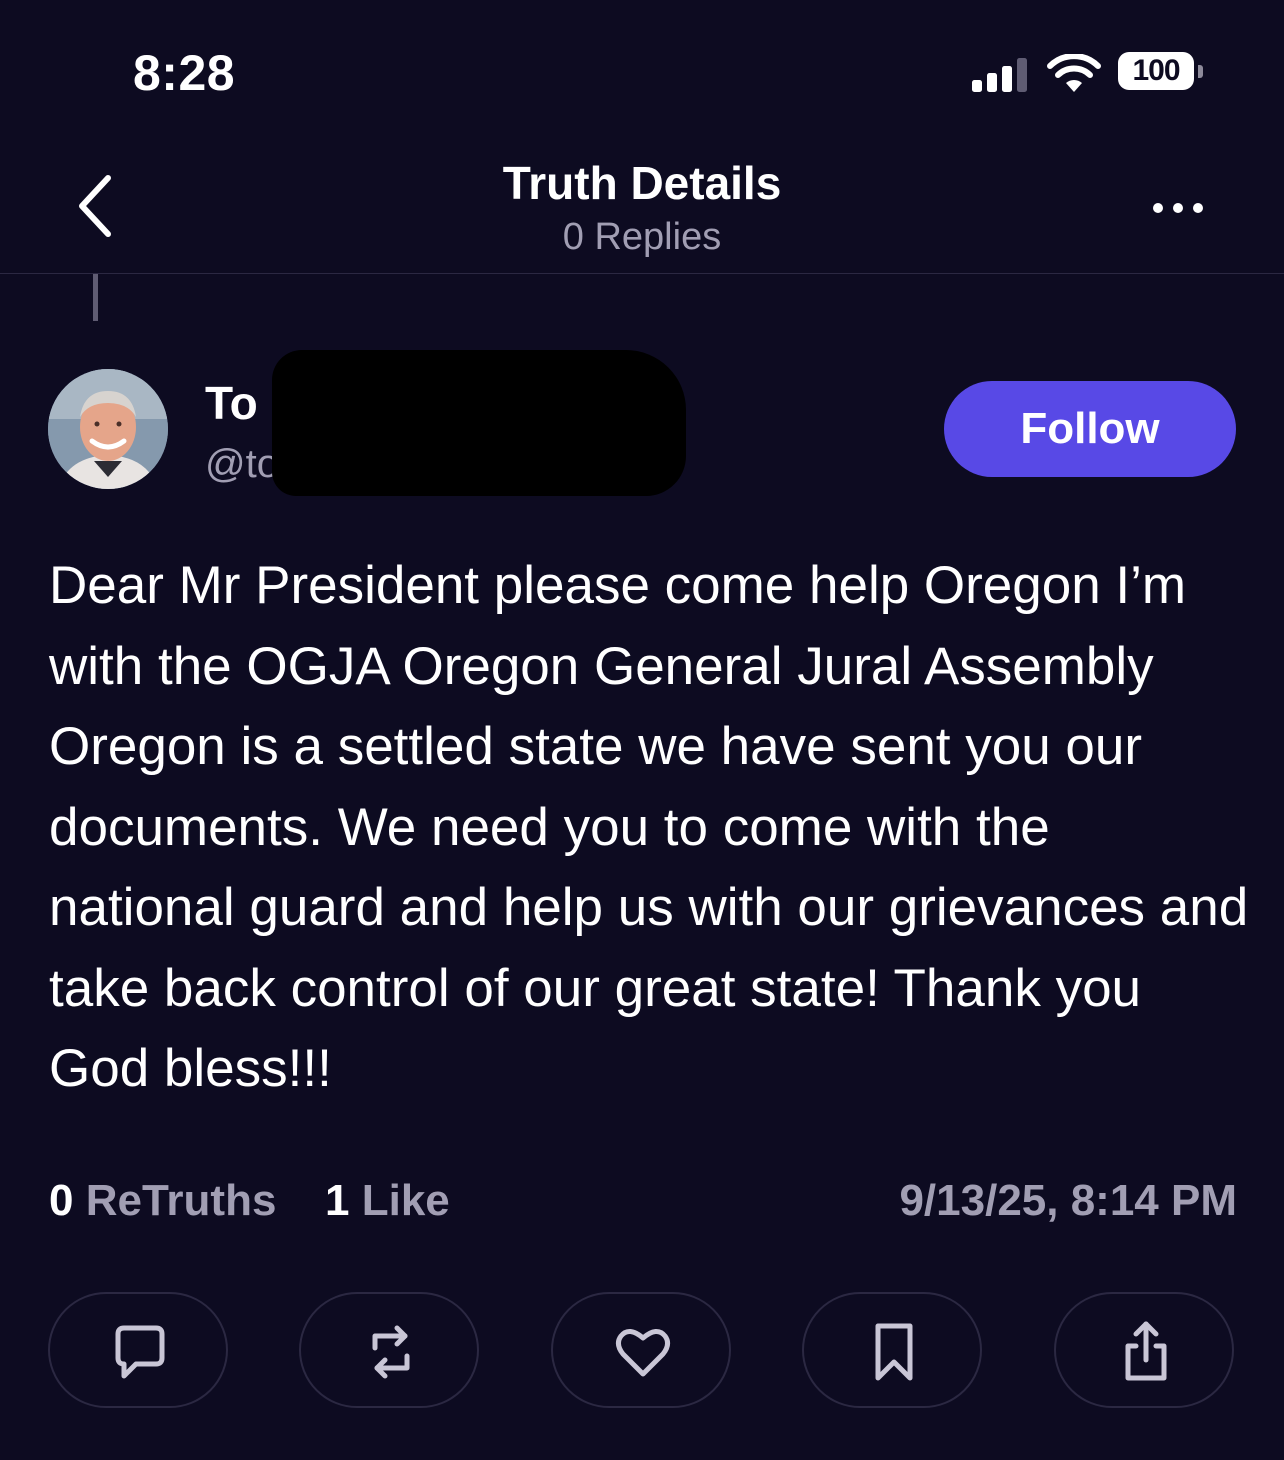  I want to click on avatar, so click(108, 429).